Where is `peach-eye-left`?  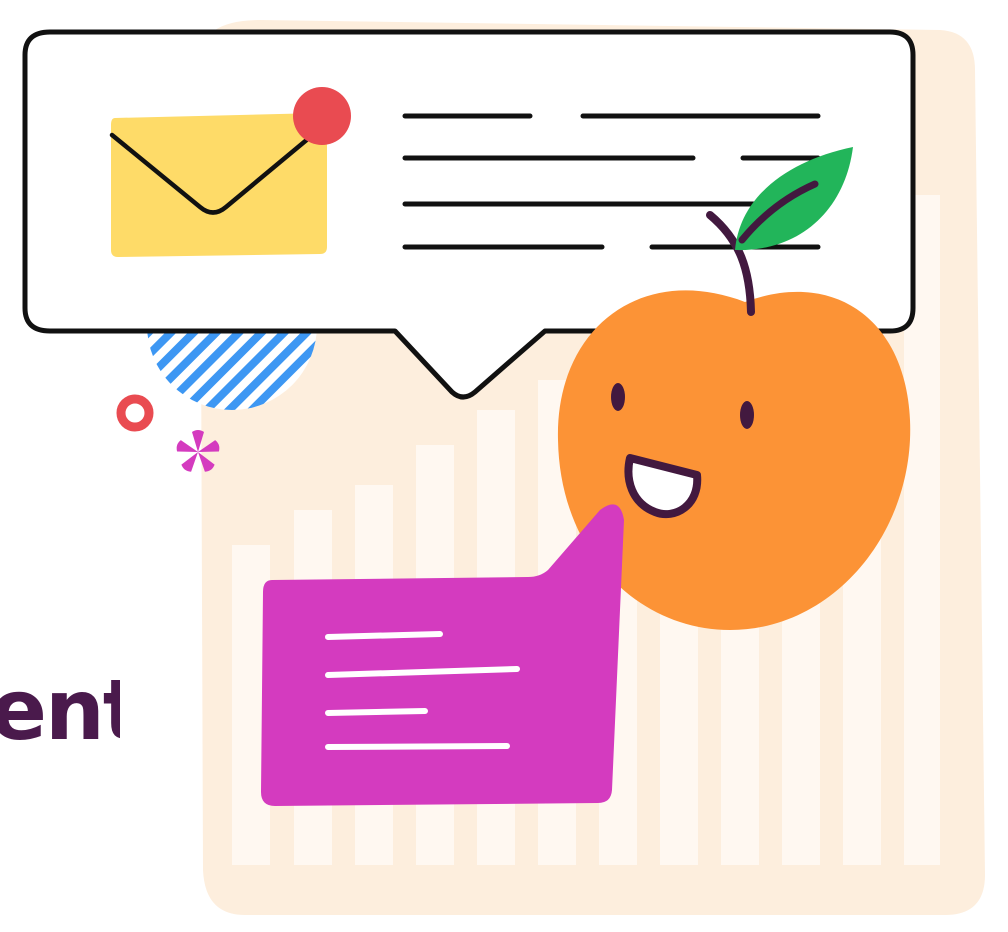
peach-eye-left is located at coordinates (618, 397).